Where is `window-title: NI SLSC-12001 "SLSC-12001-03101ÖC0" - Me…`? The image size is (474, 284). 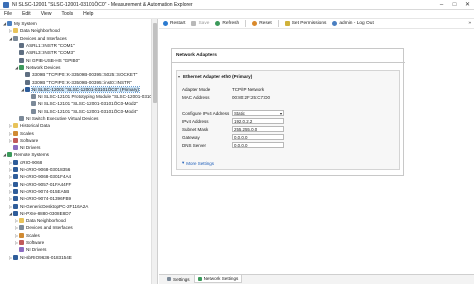
window-title: NI SLSC-12001 "SLSC-12001-03101ÖC0" - Me… is located at coordinates (102, 4).